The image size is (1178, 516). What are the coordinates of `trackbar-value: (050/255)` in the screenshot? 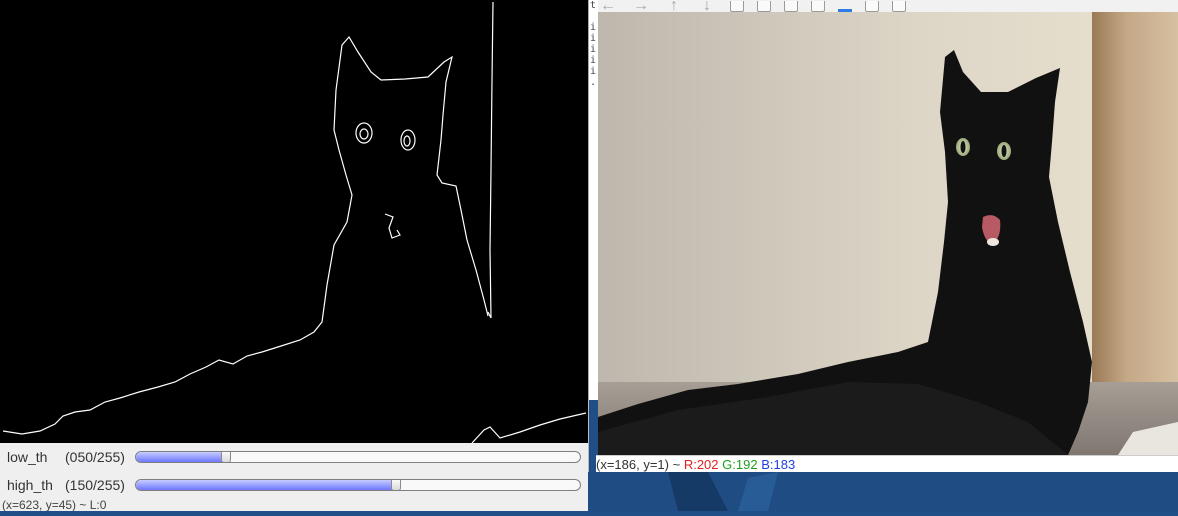 It's located at (95, 457).